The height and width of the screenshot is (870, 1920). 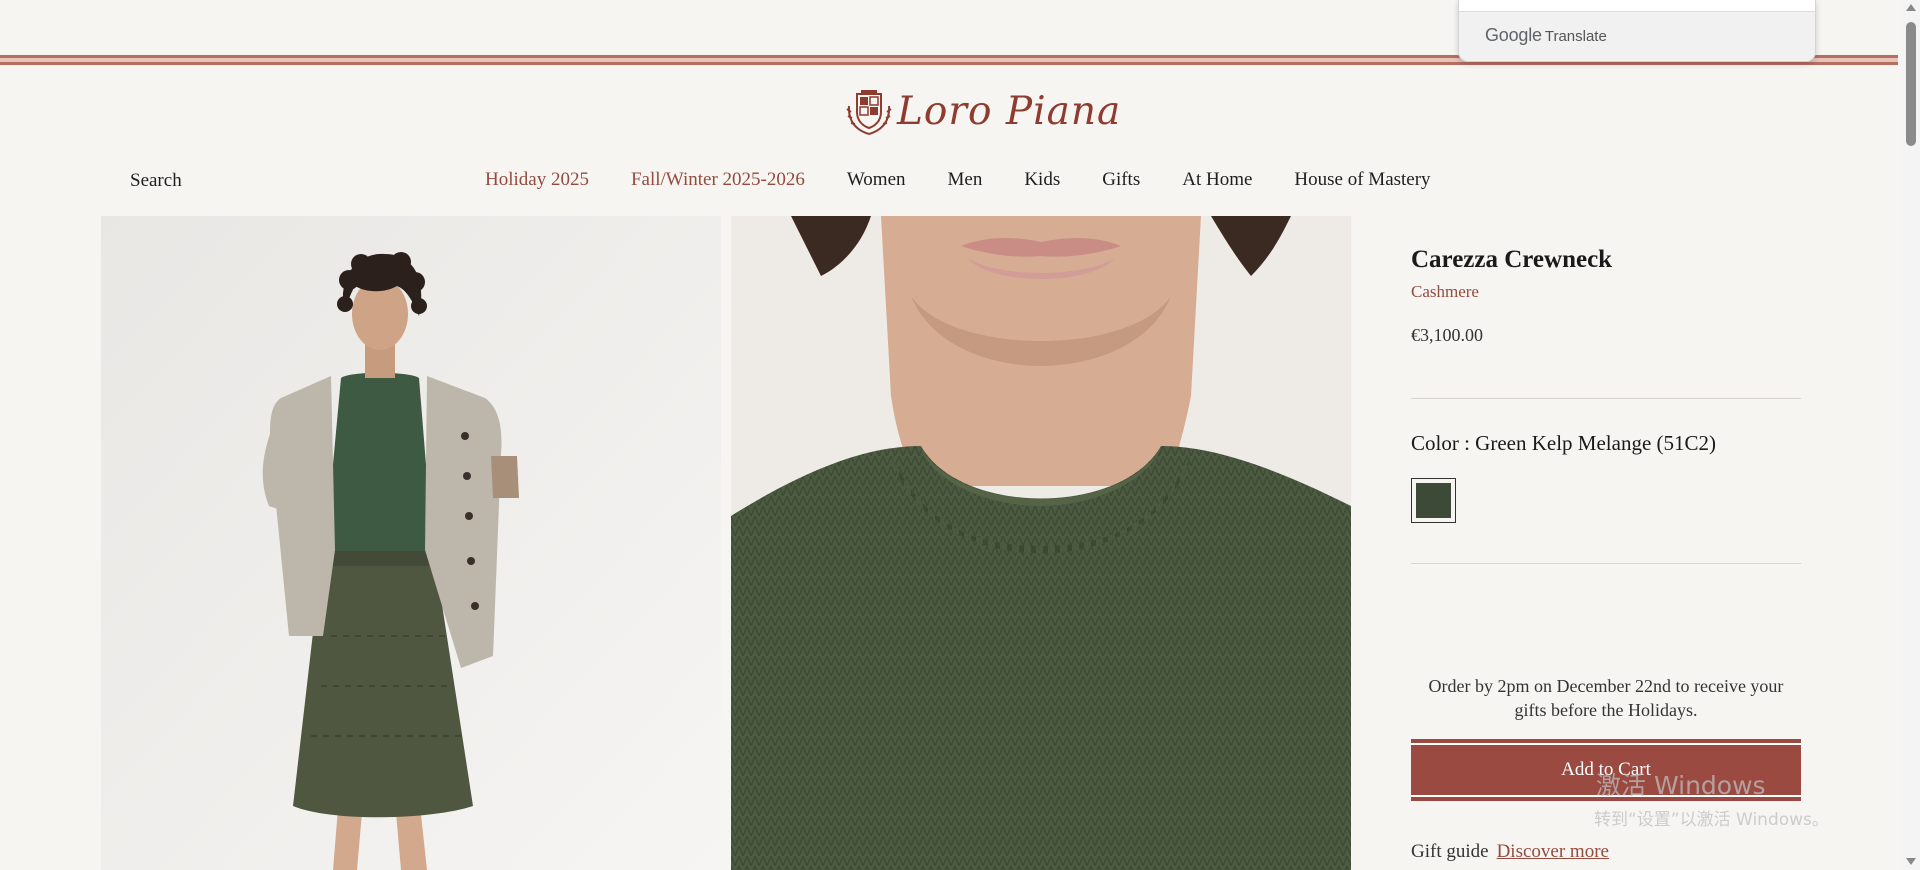 I want to click on add-to-cart-button: Add to Cart, so click(x=1606, y=770).